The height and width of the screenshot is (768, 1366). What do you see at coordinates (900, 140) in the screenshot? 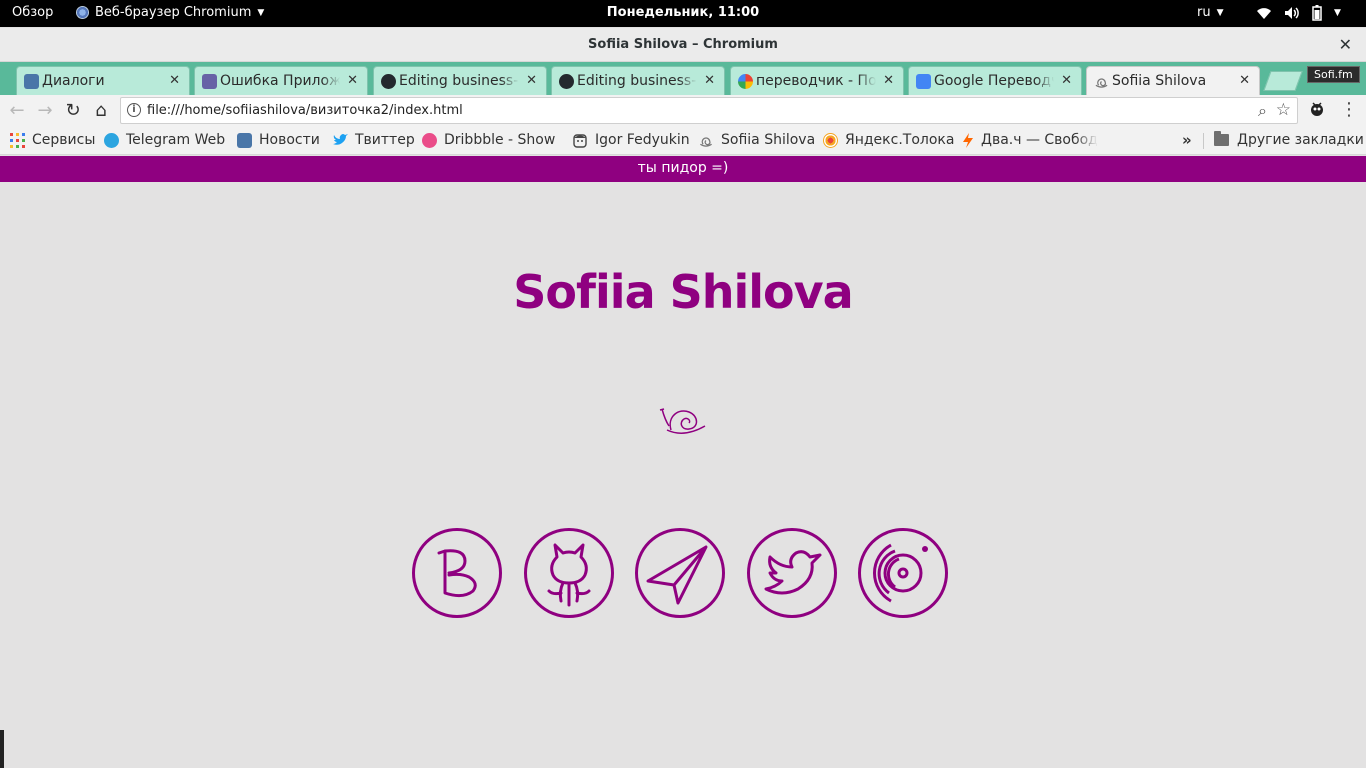
I see `bookmark-label: Яндекс.Толока` at bounding box center [900, 140].